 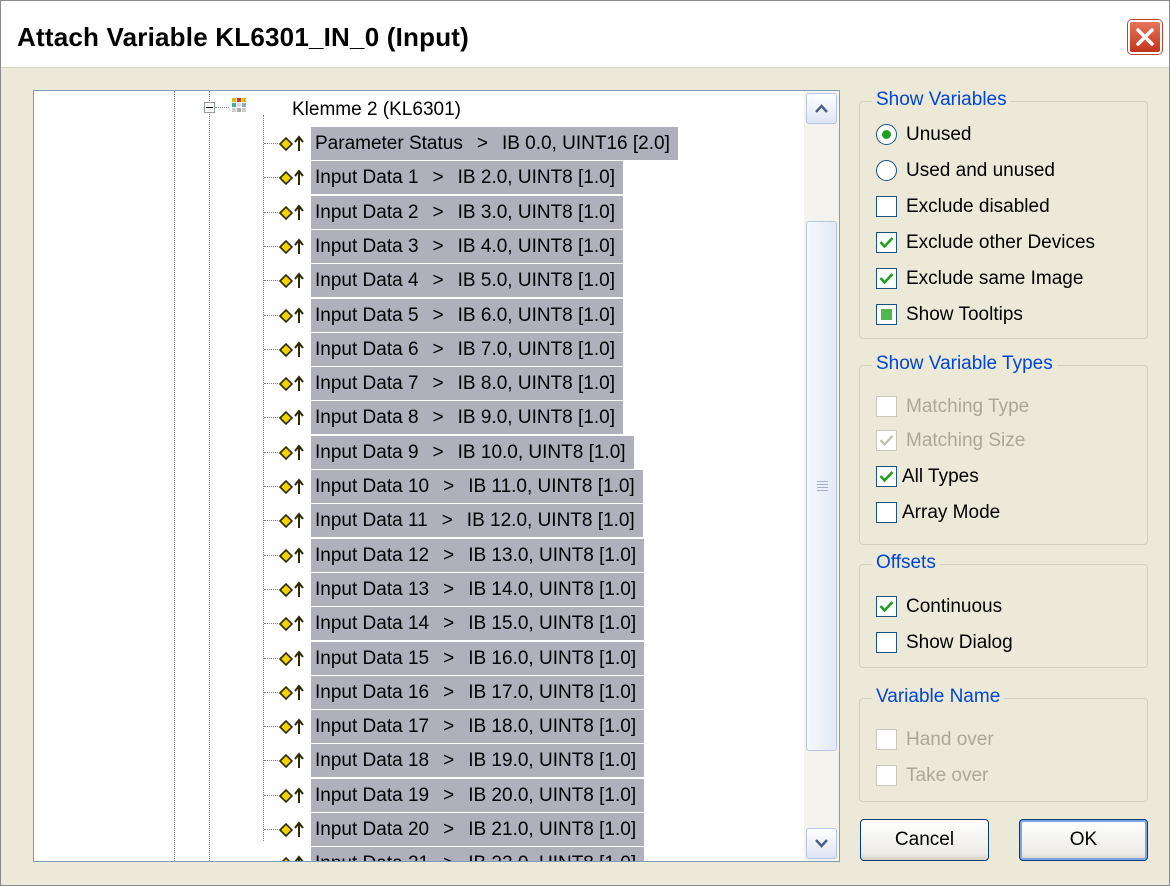 I want to click on tree-item: Input Data 7 > IB 8.0, UINT8 [1.0], so click(x=419, y=384).